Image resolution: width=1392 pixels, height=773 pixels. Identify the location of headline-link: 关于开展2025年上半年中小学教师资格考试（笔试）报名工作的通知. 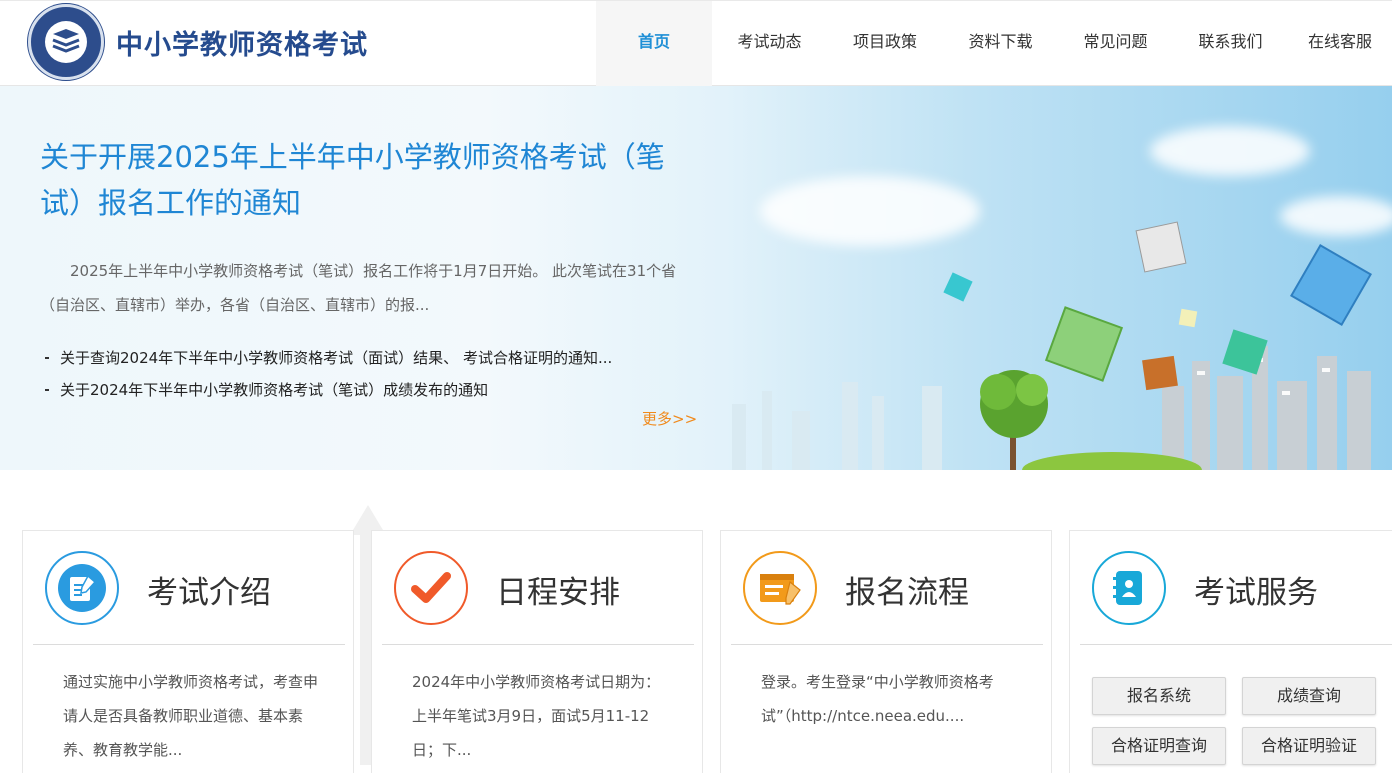
(370, 180).